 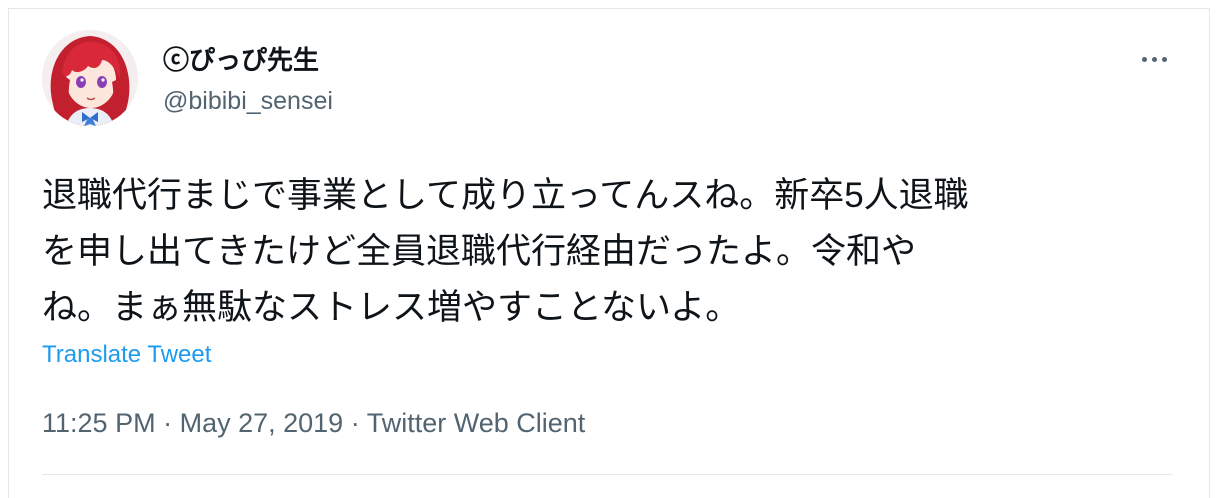 What do you see at coordinates (476, 423) in the screenshot?
I see `tweet-source-client: Twitter Web Client` at bounding box center [476, 423].